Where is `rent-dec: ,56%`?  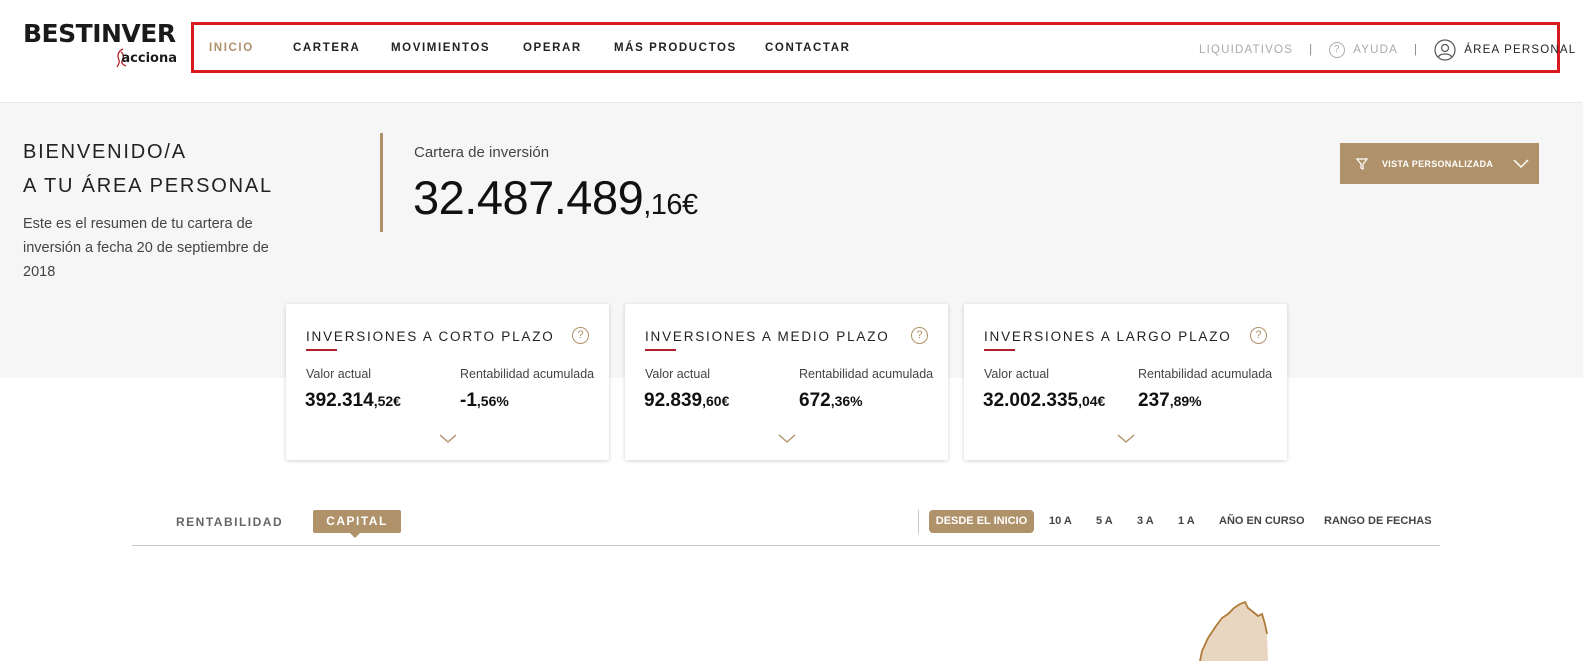 rent-dec: ,56% is located at coordinates (492, 401).